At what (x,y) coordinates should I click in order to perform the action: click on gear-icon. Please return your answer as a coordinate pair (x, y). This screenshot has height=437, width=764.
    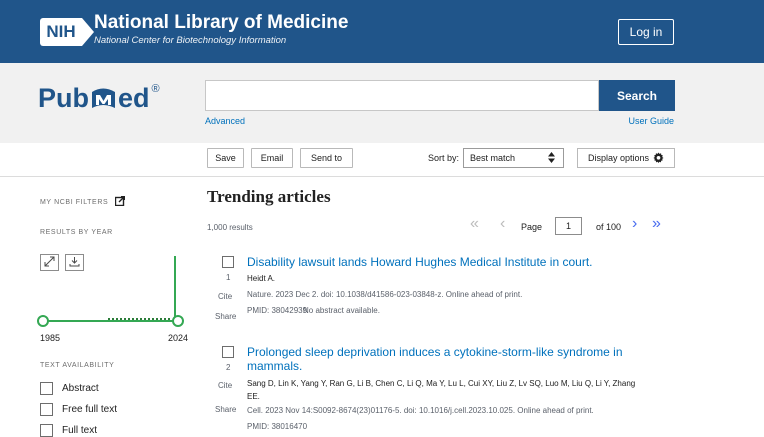
    Looking at the image, I should click on (658, 158).